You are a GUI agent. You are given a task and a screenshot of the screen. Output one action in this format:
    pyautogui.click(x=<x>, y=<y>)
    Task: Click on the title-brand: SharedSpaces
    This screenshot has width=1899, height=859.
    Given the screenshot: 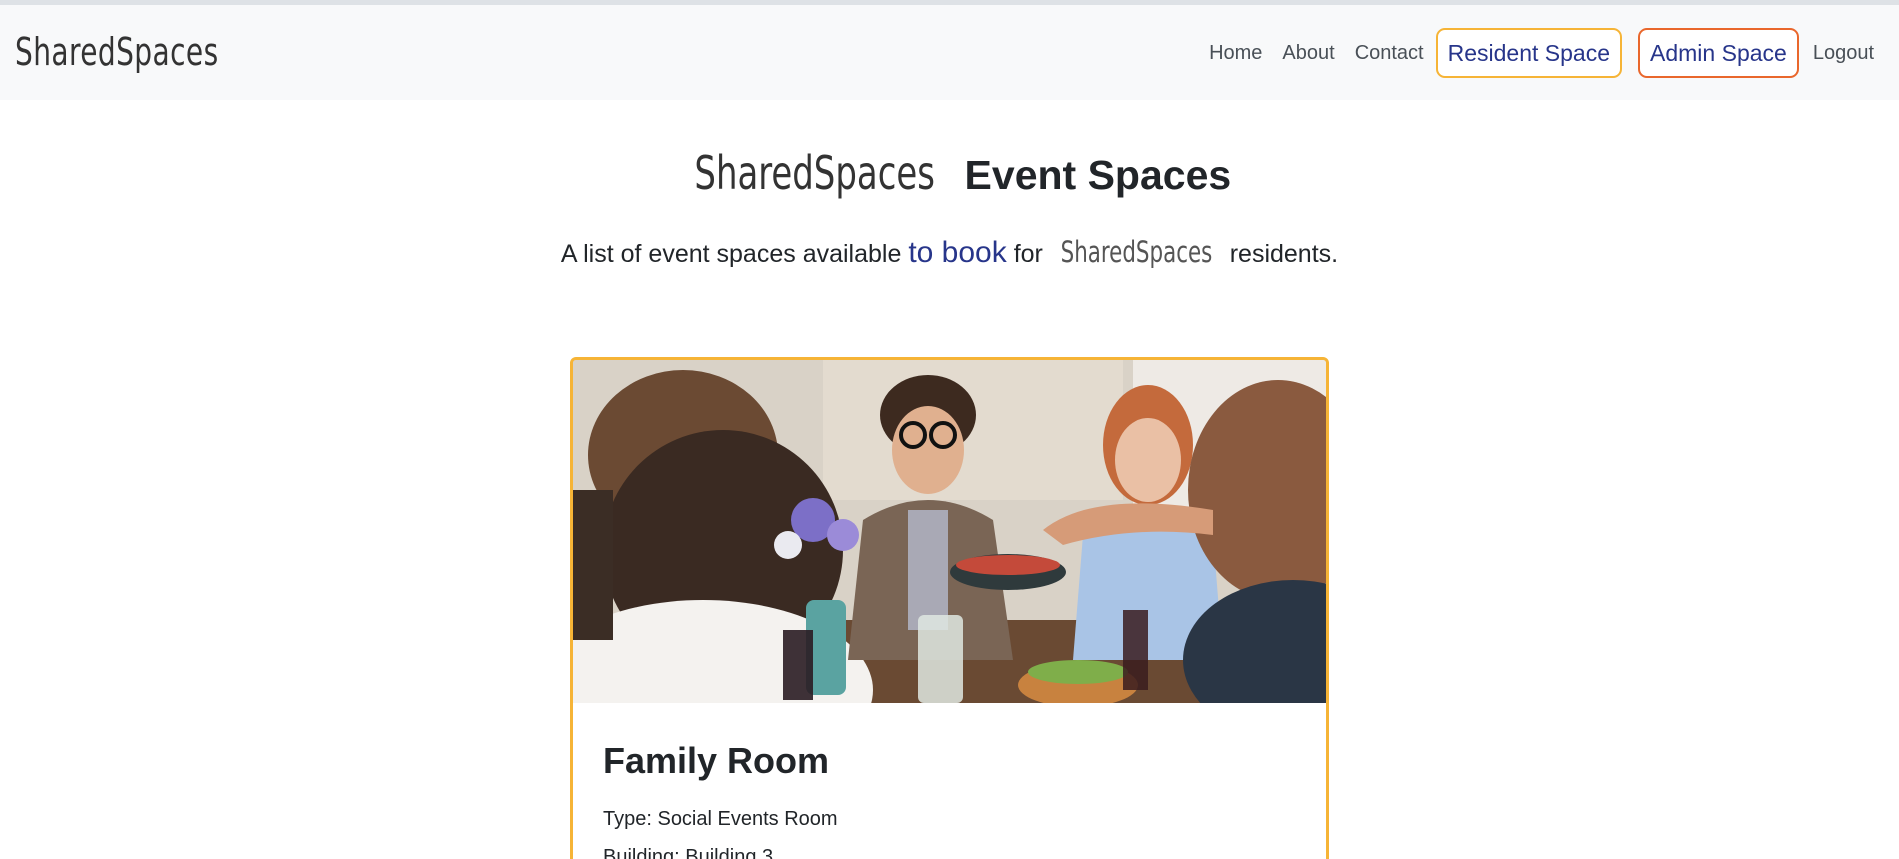 What is the action you would take?
    pyautogui.click(x=814, y=173)
    